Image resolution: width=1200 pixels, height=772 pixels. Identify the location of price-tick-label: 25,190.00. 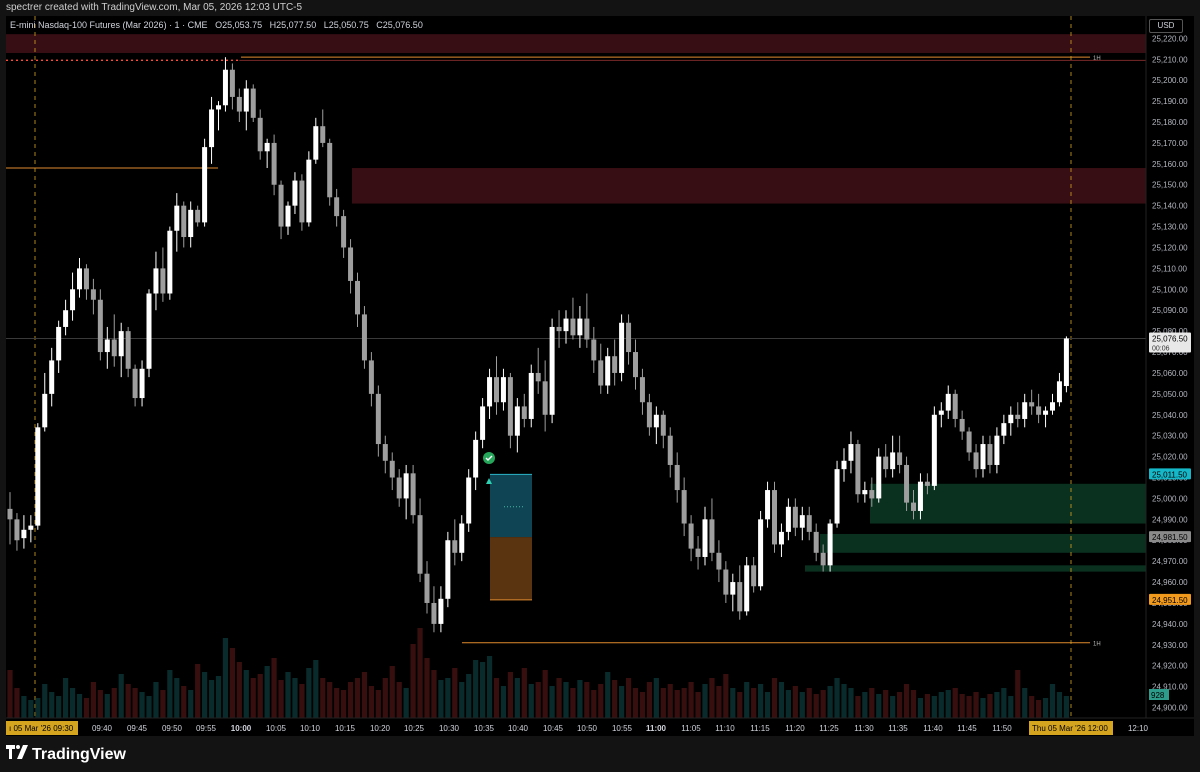
(1170, 101).